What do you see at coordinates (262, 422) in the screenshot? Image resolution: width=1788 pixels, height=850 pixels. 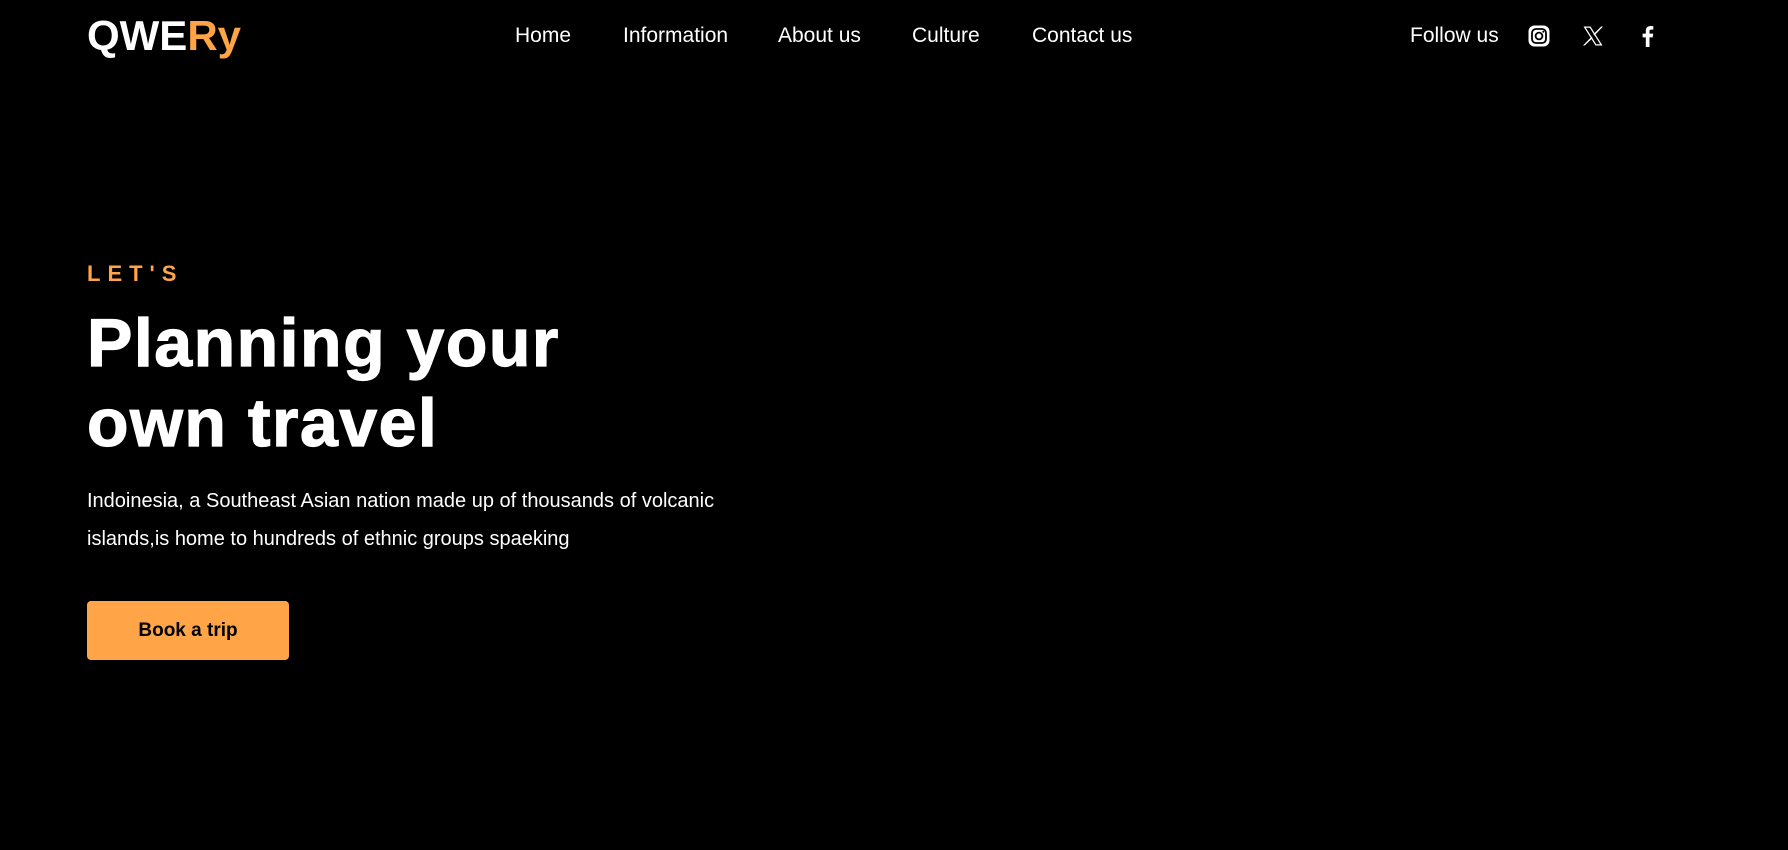 I see `hero-title-line-2: own travel` at bounding box center [262, 422].